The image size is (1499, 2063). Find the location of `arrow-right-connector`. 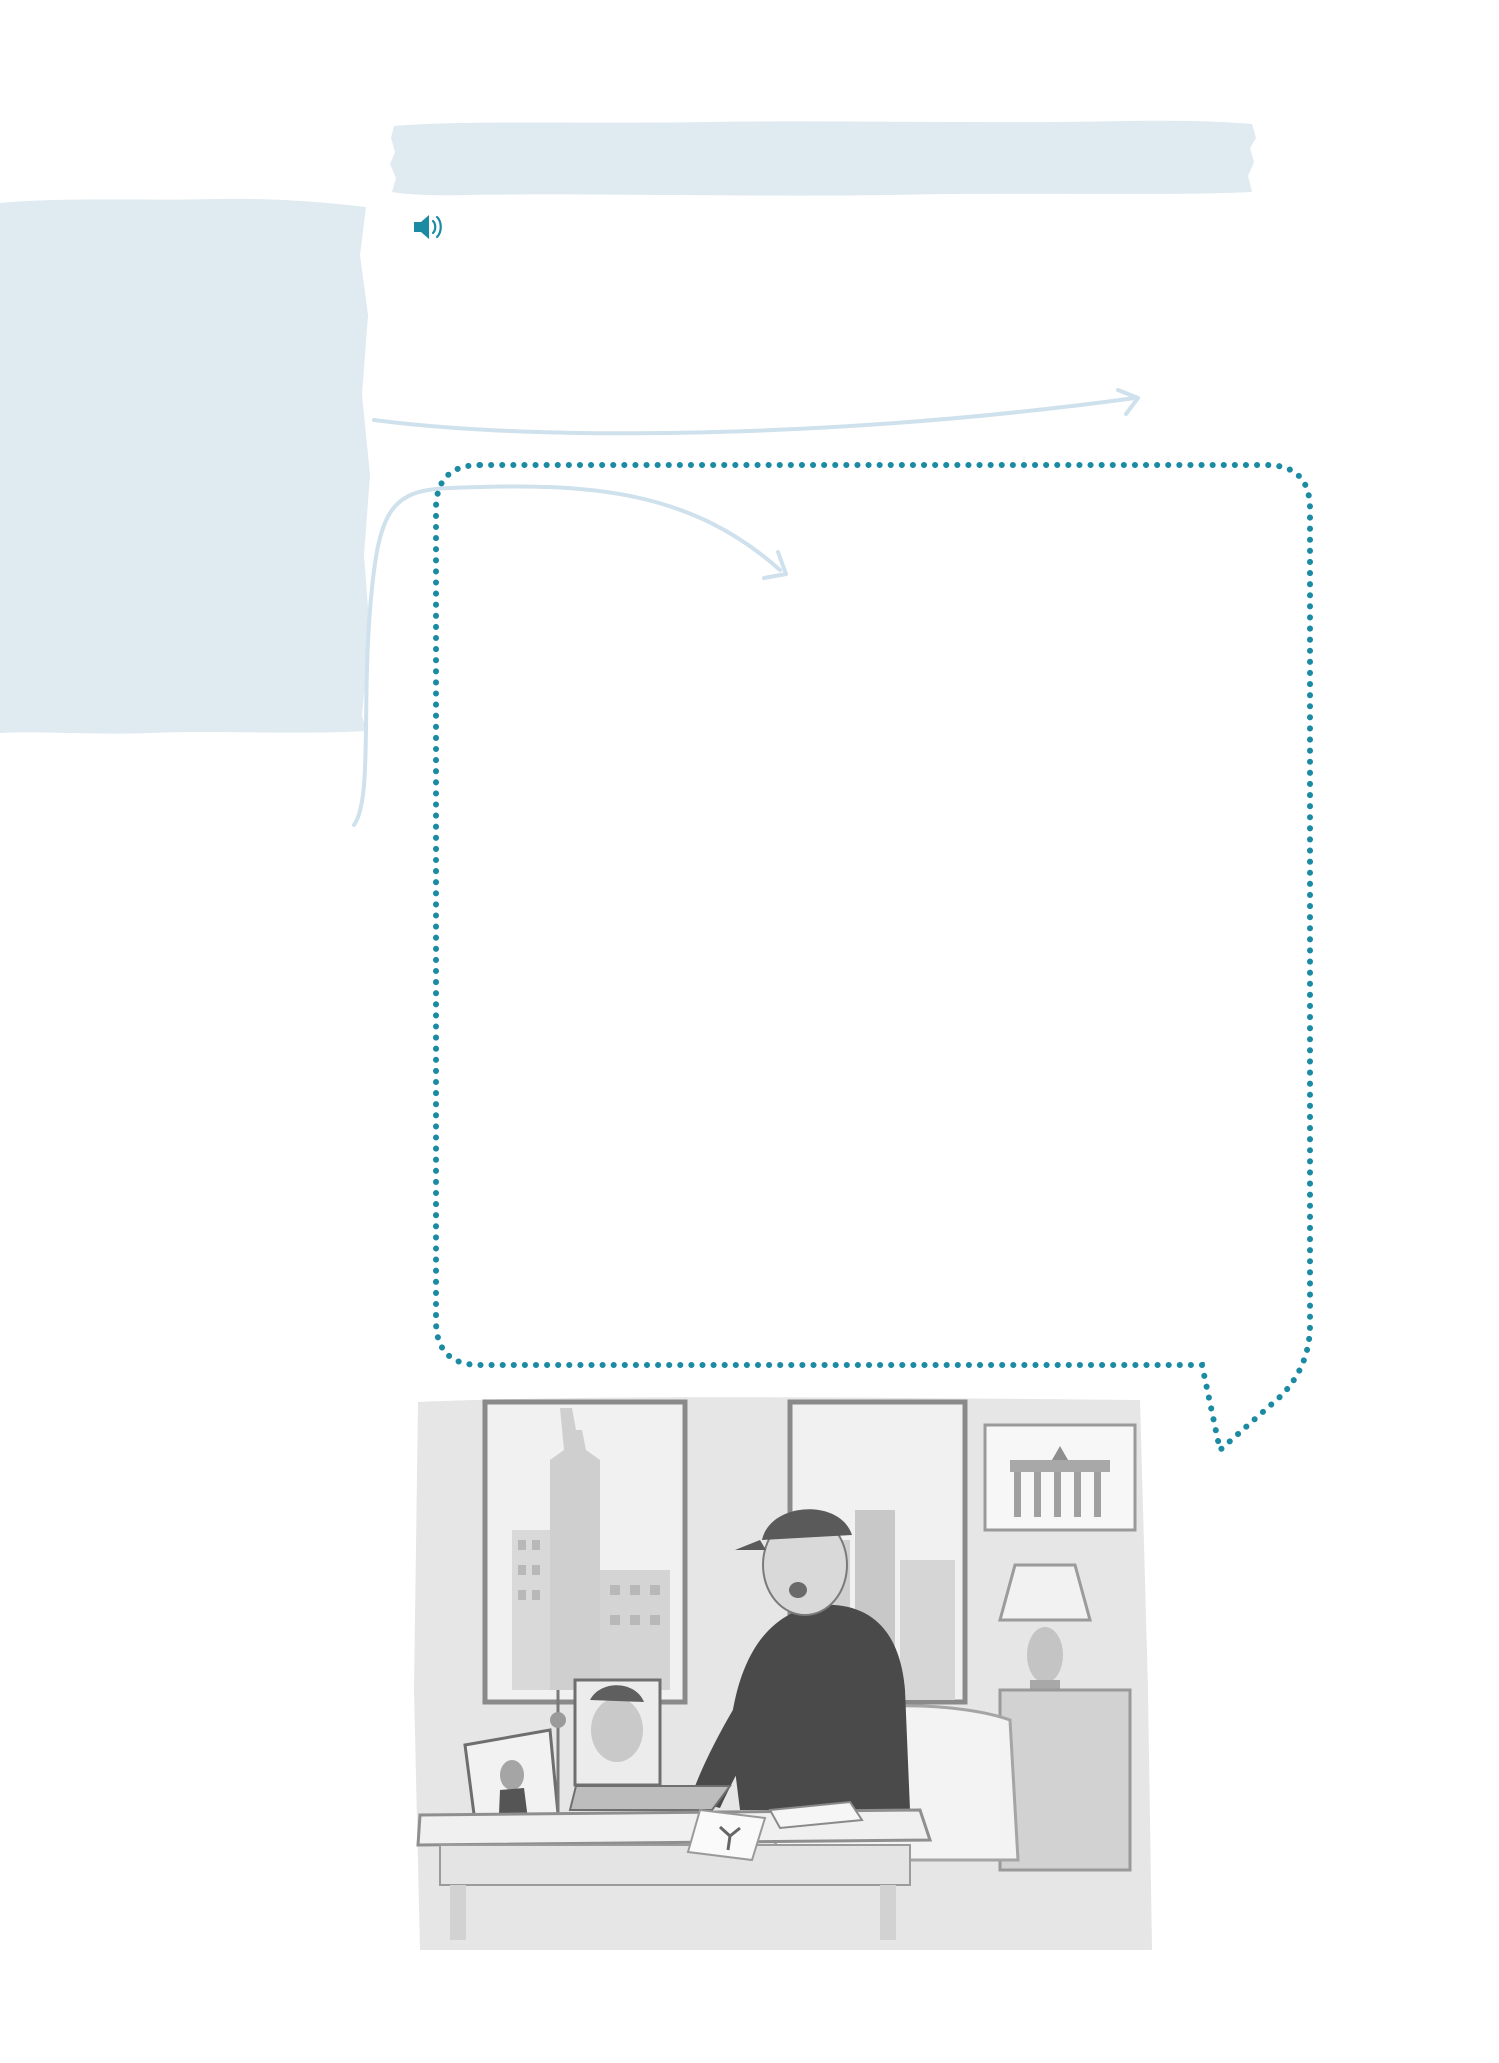

arrow-right-connector is located at coordinates (756, 412).